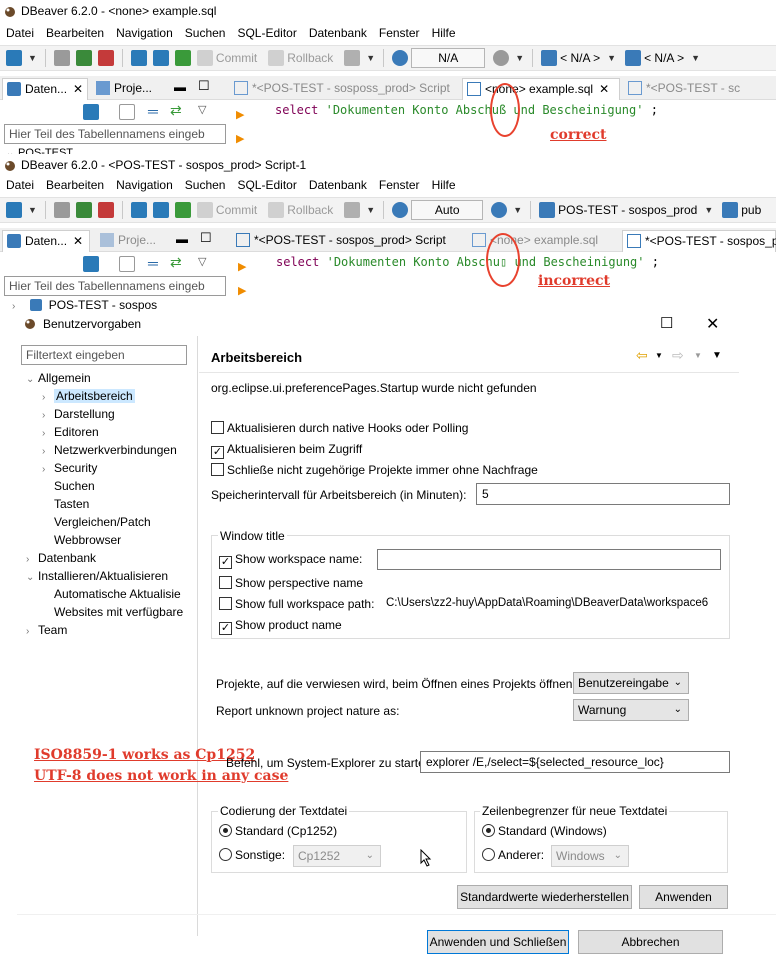 This screenshot has height=966, width=776. Describe the element at coordinates (61, 558) in the screenshot. I see `pref-tree-item: › Datenbank` at that location.